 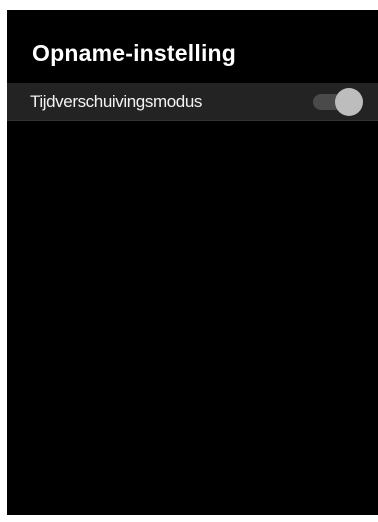 What do you see at coordinates (349, 102) in the screenshot?
I see `toggle-knob` at bounding box center [349, 102].